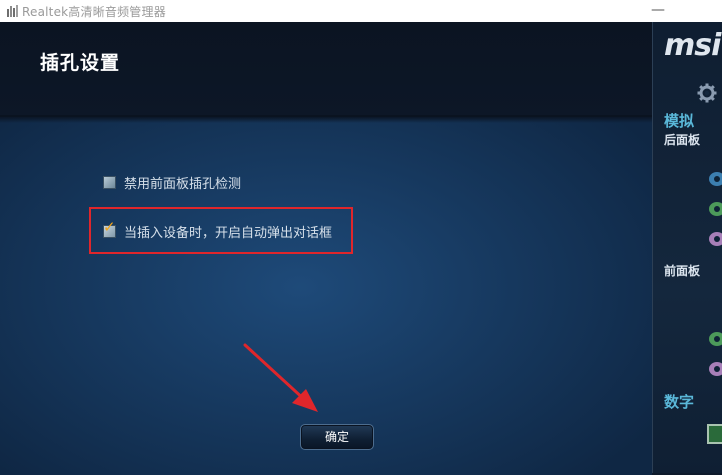 This screenshot has width=722, height=475. I want to click on ok-button: 确定, so click(337, 437).